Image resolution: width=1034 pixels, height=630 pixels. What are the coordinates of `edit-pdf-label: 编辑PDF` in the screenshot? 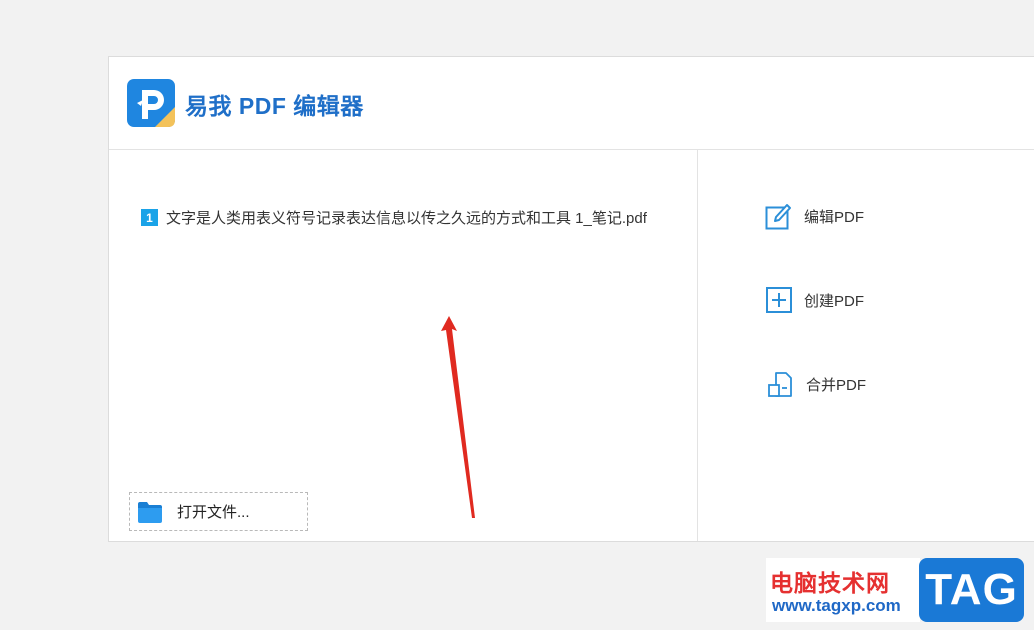 It's located at (834, 217).